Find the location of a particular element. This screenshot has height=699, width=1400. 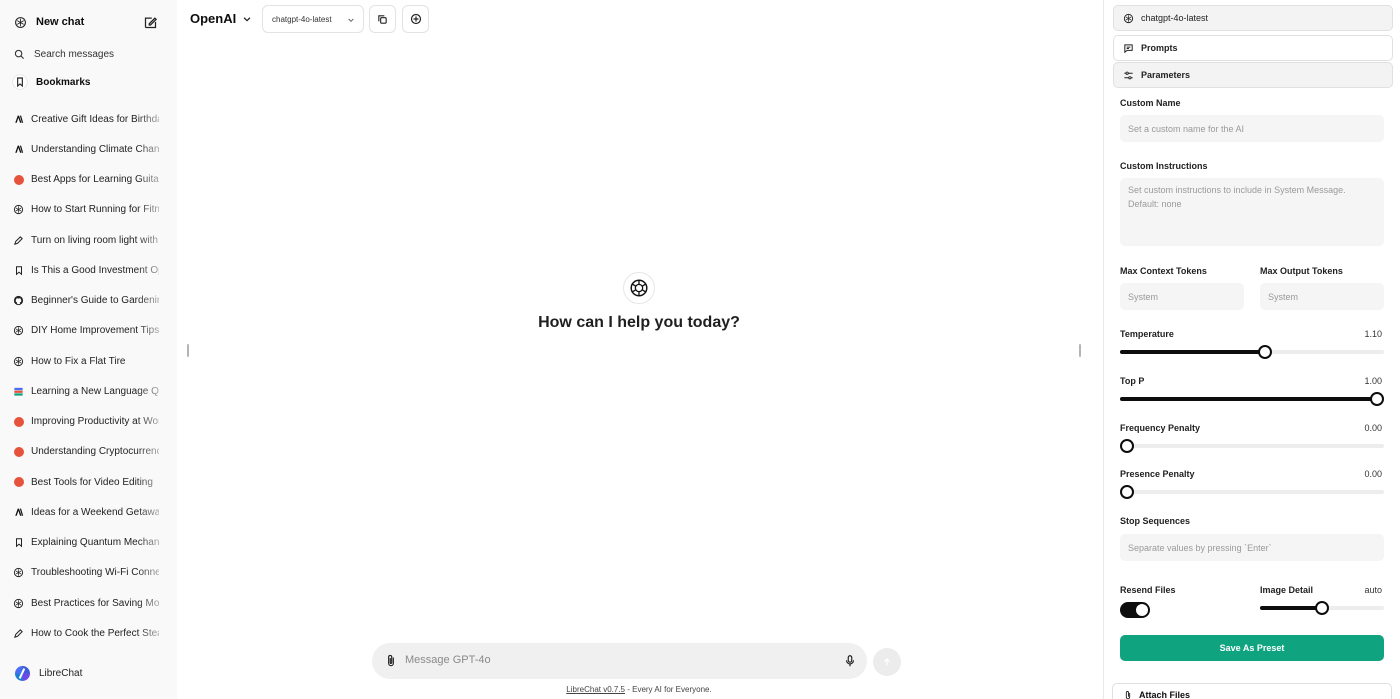

conversation-item: Understanding Cryptocurrency is located at coordinates (88, 451).